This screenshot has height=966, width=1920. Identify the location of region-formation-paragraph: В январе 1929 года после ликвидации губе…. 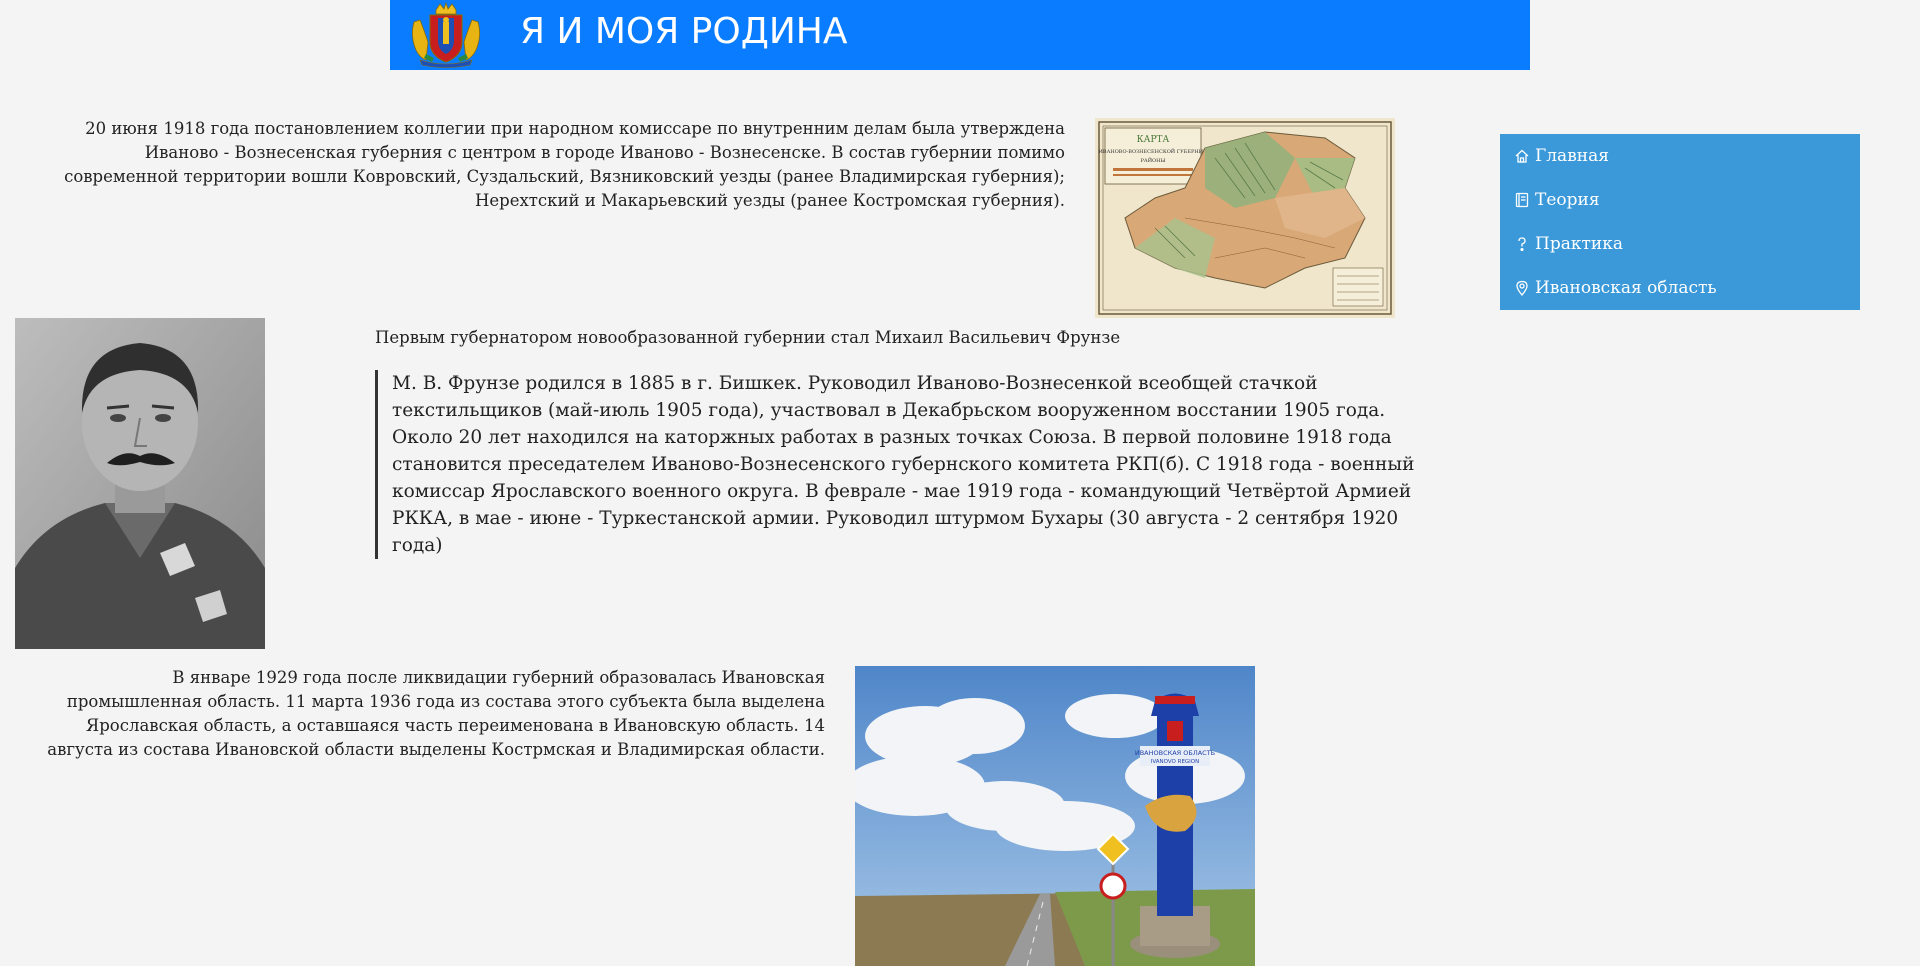
(436, 713).